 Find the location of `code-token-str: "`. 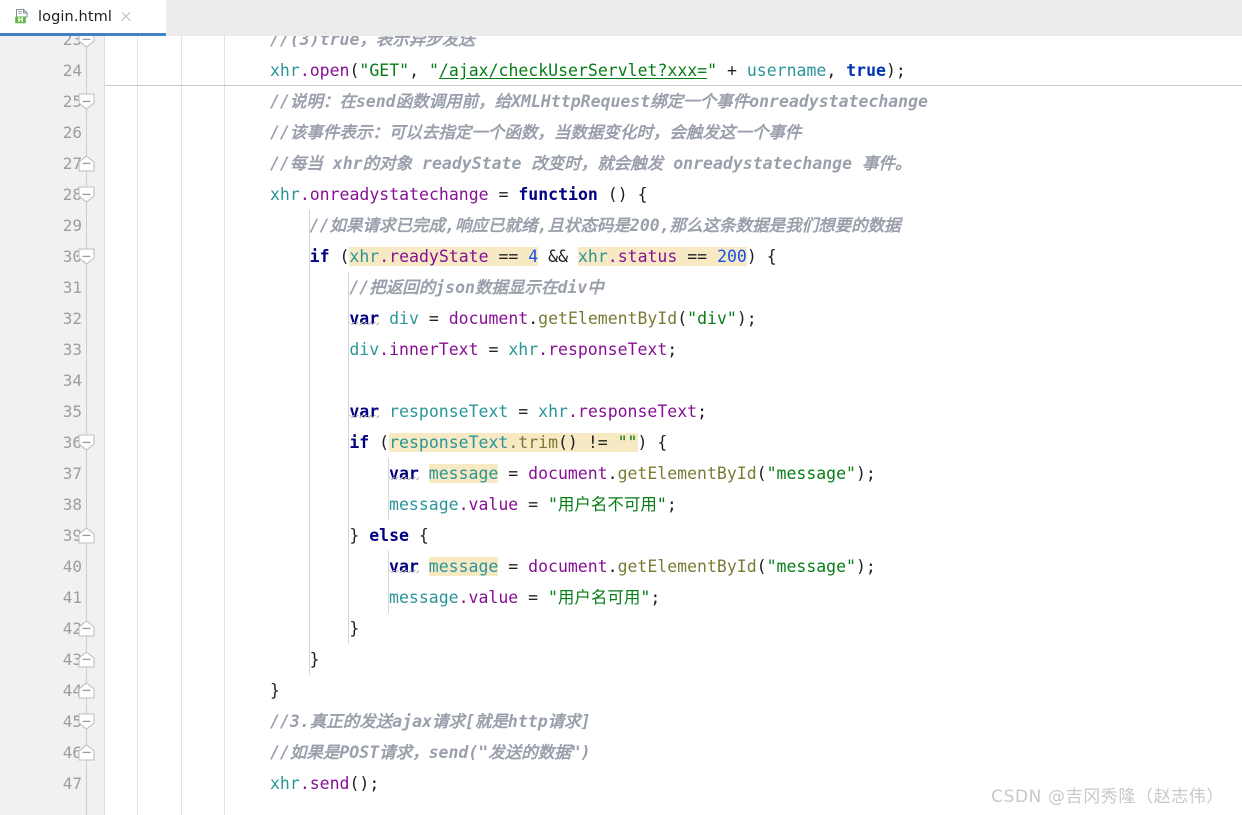

code-token-str: " is located at coordinates (712, 70).